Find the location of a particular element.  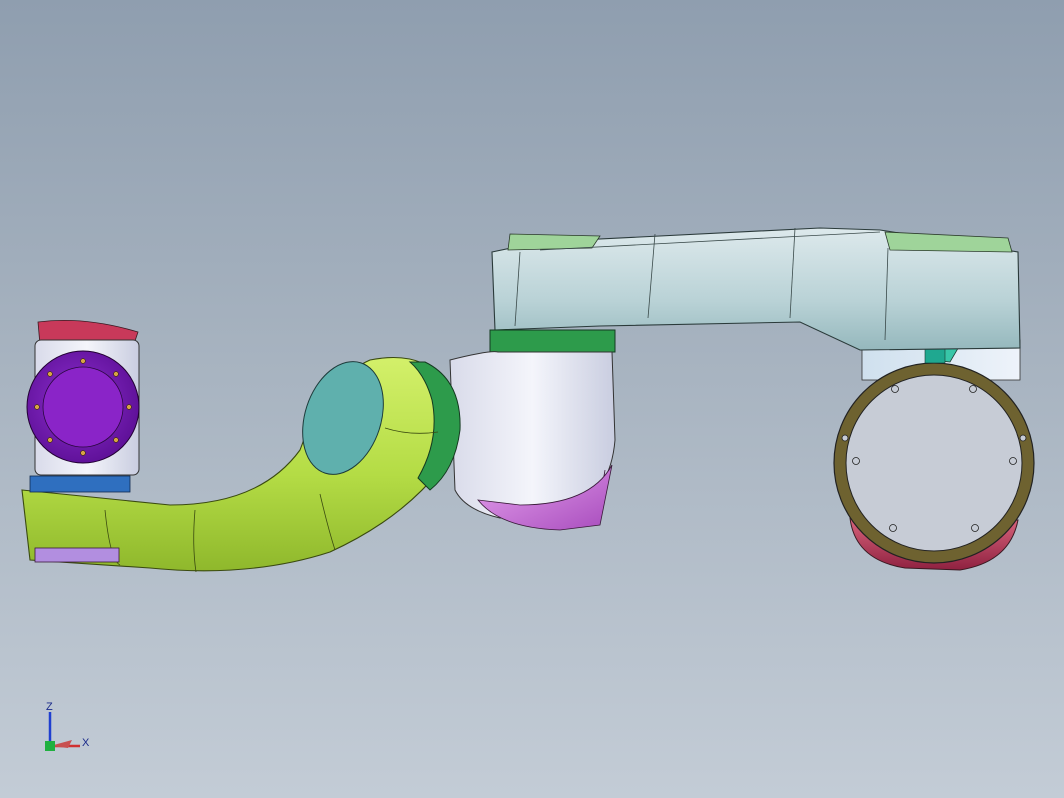

triad-z-label: Z is located at coordinates (49, 707).